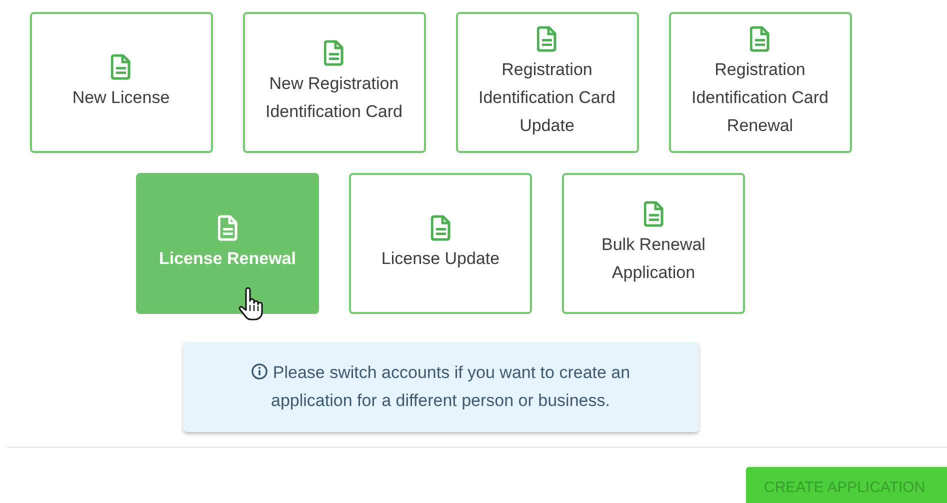 This screenshot has width=947, height=503. I want to click on application-type-card: Registration Identification Card Update, so click(547, 82).